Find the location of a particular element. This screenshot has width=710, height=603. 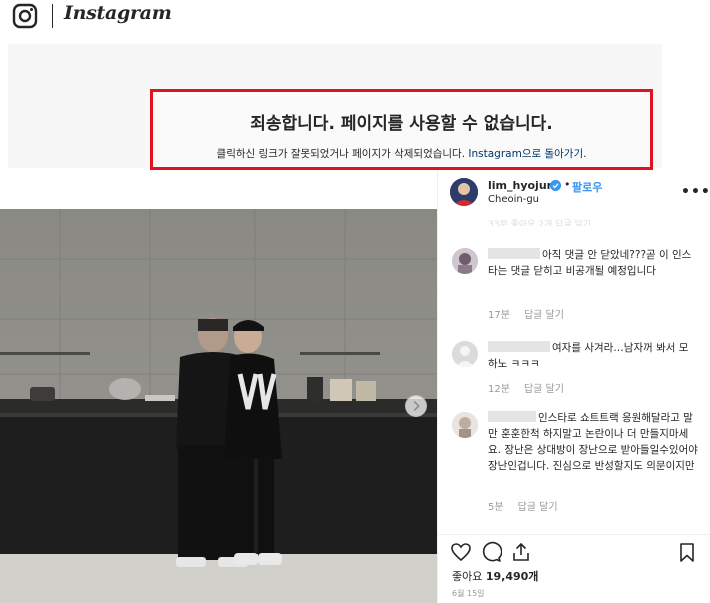

post-header: lim_hyojun • 팔로우 Cheoin-gu ••• is located at coordinates (574, 192).